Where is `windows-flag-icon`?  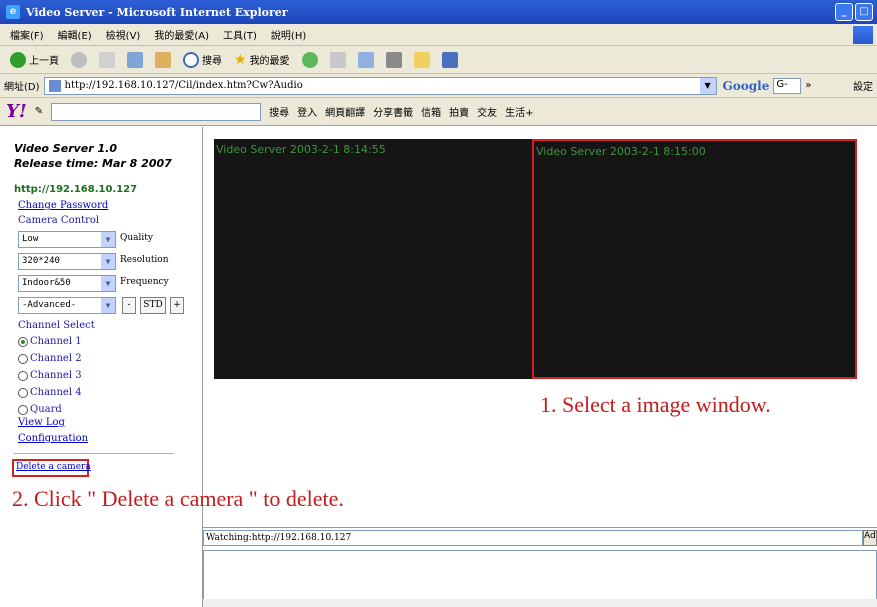
windows-flag-icon is located at coordinates (863, 35).